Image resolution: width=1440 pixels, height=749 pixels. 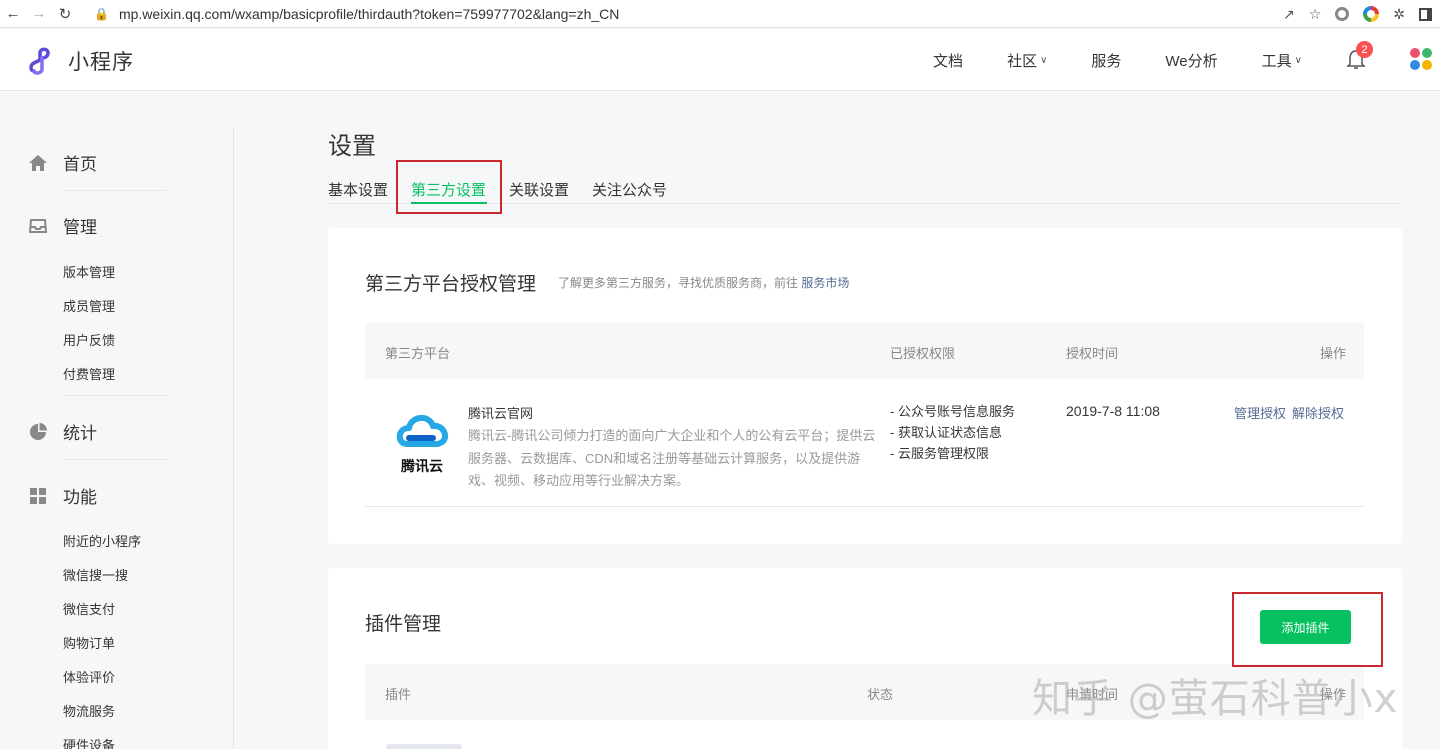 I want to click on inbox-icon, so click(x=38, y=226).